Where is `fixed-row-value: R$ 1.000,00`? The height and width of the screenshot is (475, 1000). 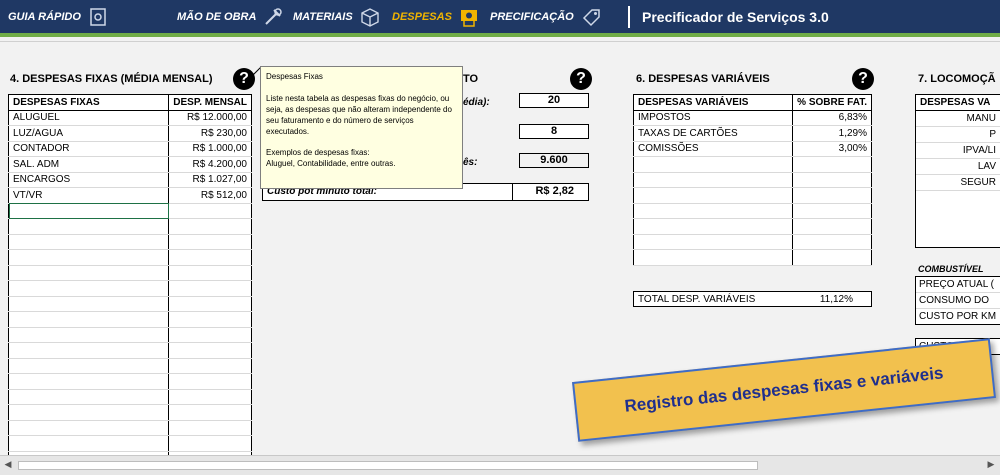 fixed-row-value: R$ 1.000,00 is located at coordinates (210, 149).